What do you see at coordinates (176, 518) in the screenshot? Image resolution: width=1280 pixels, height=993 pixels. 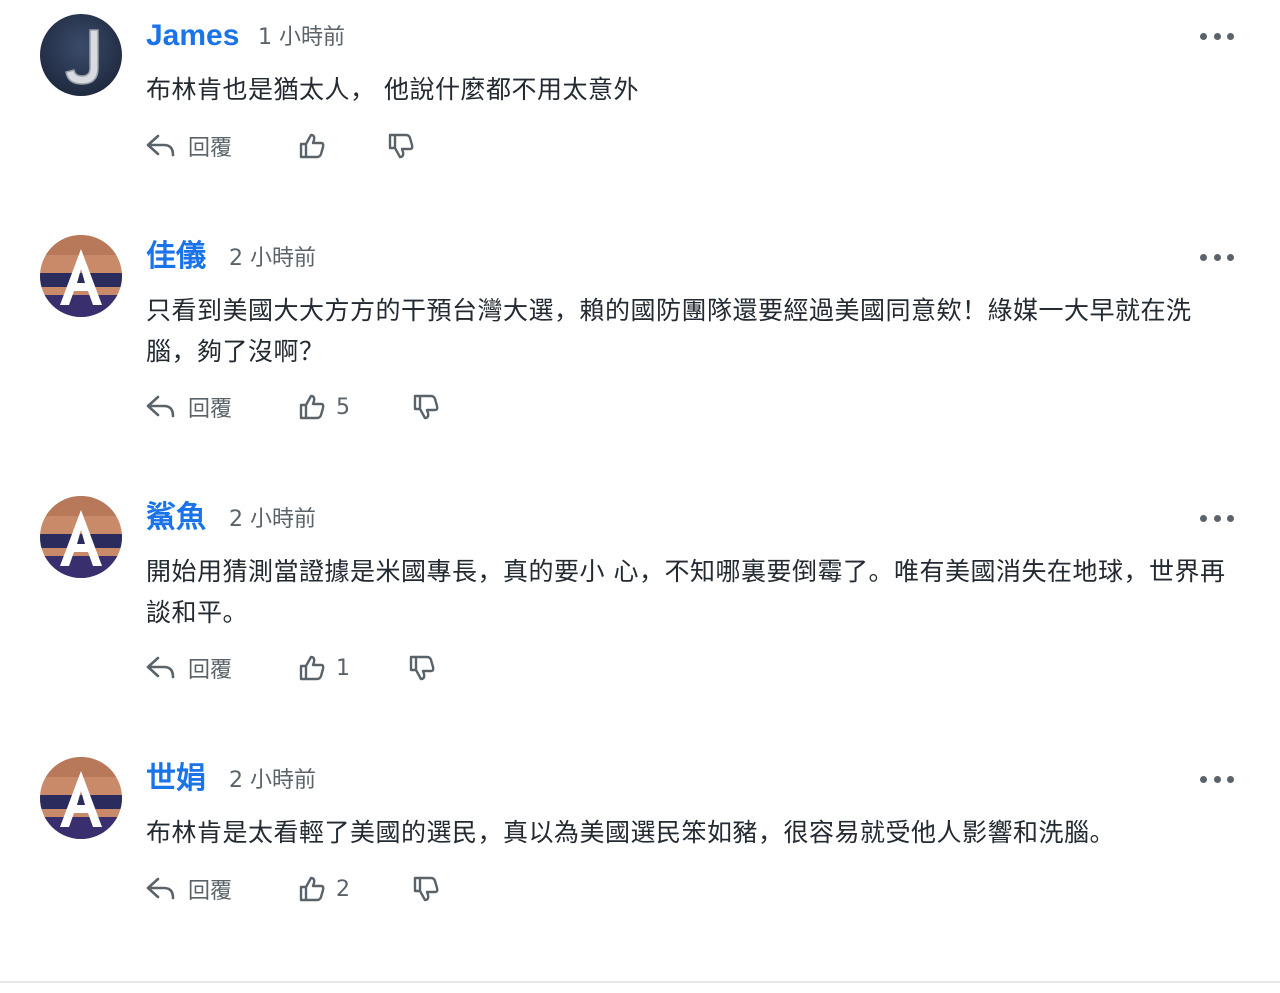 I see `author-name: 鯊魚` at bounding box center [176, 518].